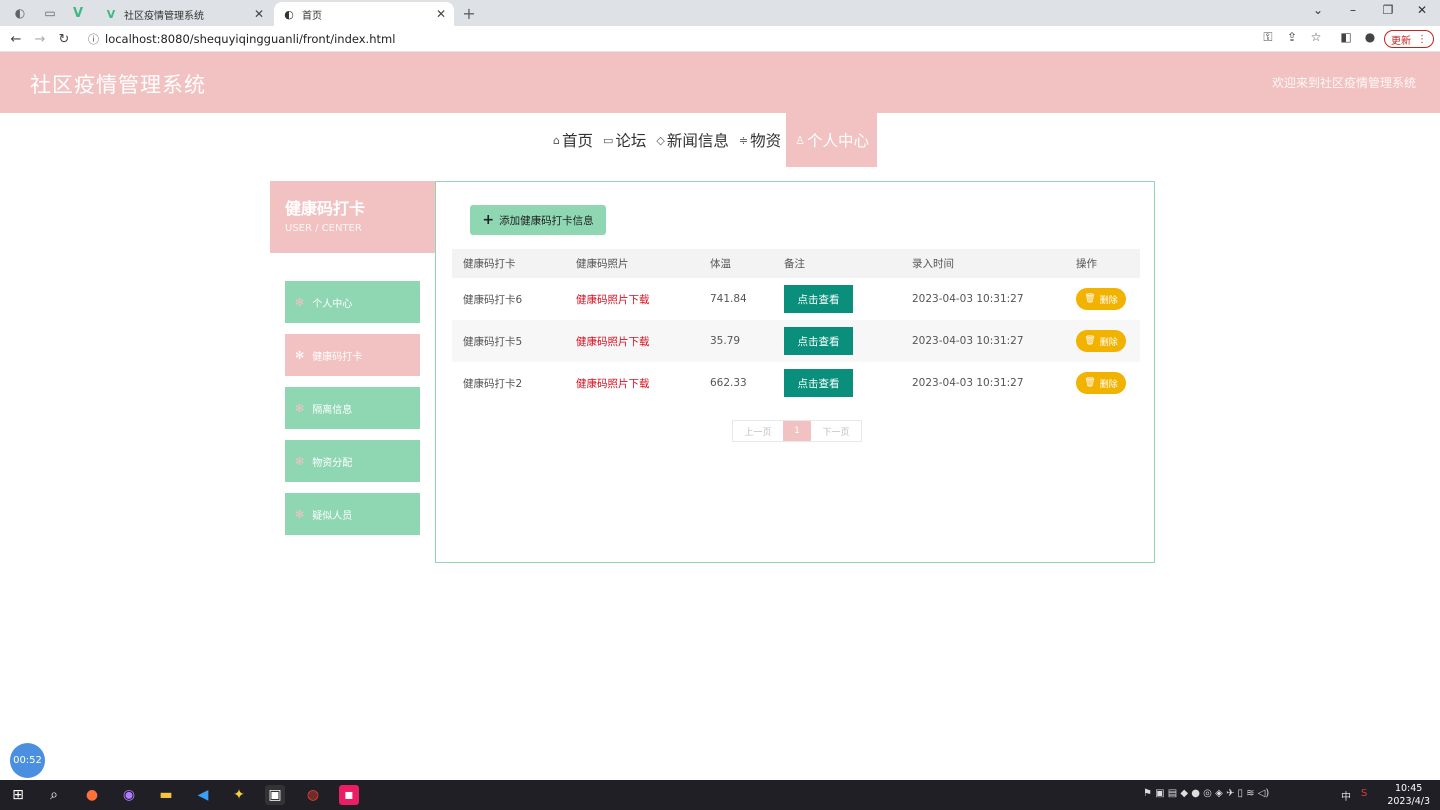 Image resolution: width=1440 pixels, height=810 pixels. I want to click on app-icon: ✦, so click(239, 795).